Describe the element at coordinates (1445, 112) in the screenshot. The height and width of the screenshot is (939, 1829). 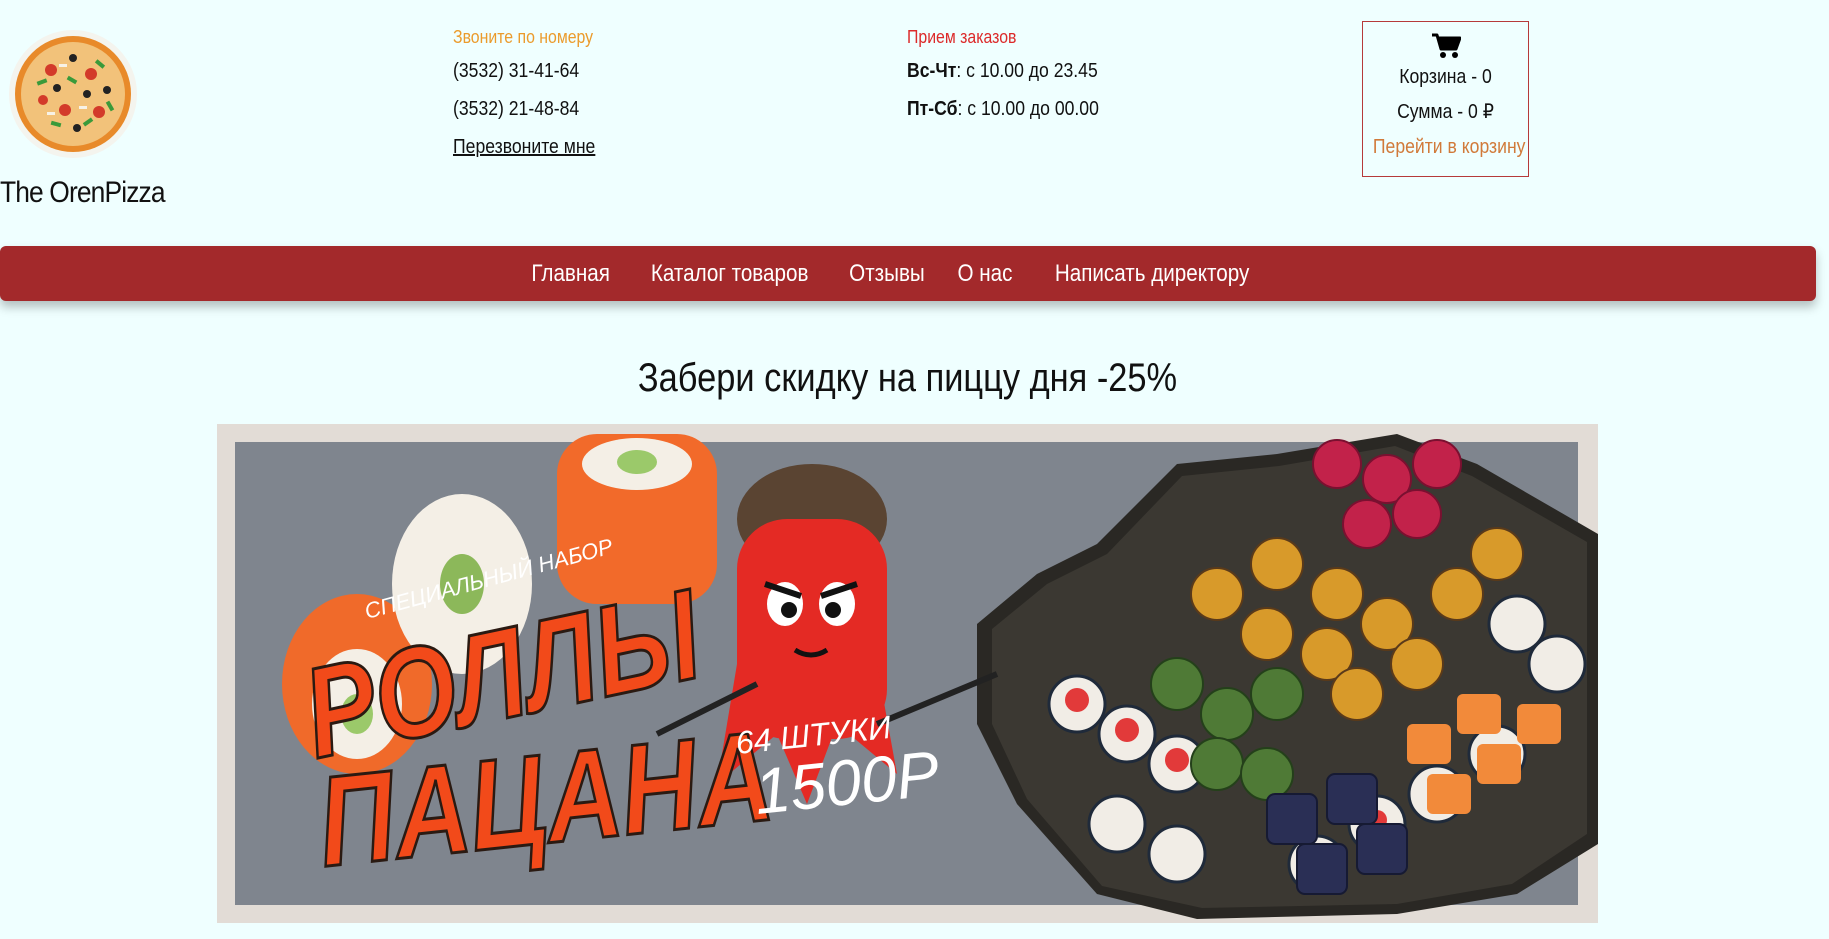
I see `cart-sum: Сумма - 0 ₽` at that location.